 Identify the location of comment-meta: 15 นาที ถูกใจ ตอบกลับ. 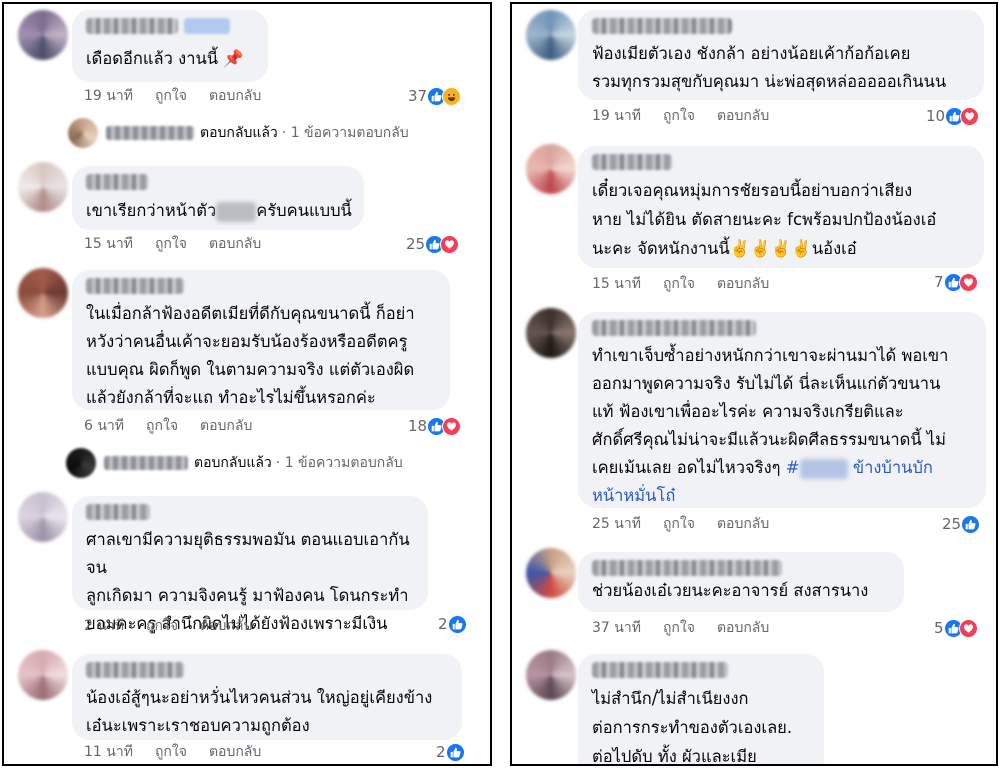
(691, 284).